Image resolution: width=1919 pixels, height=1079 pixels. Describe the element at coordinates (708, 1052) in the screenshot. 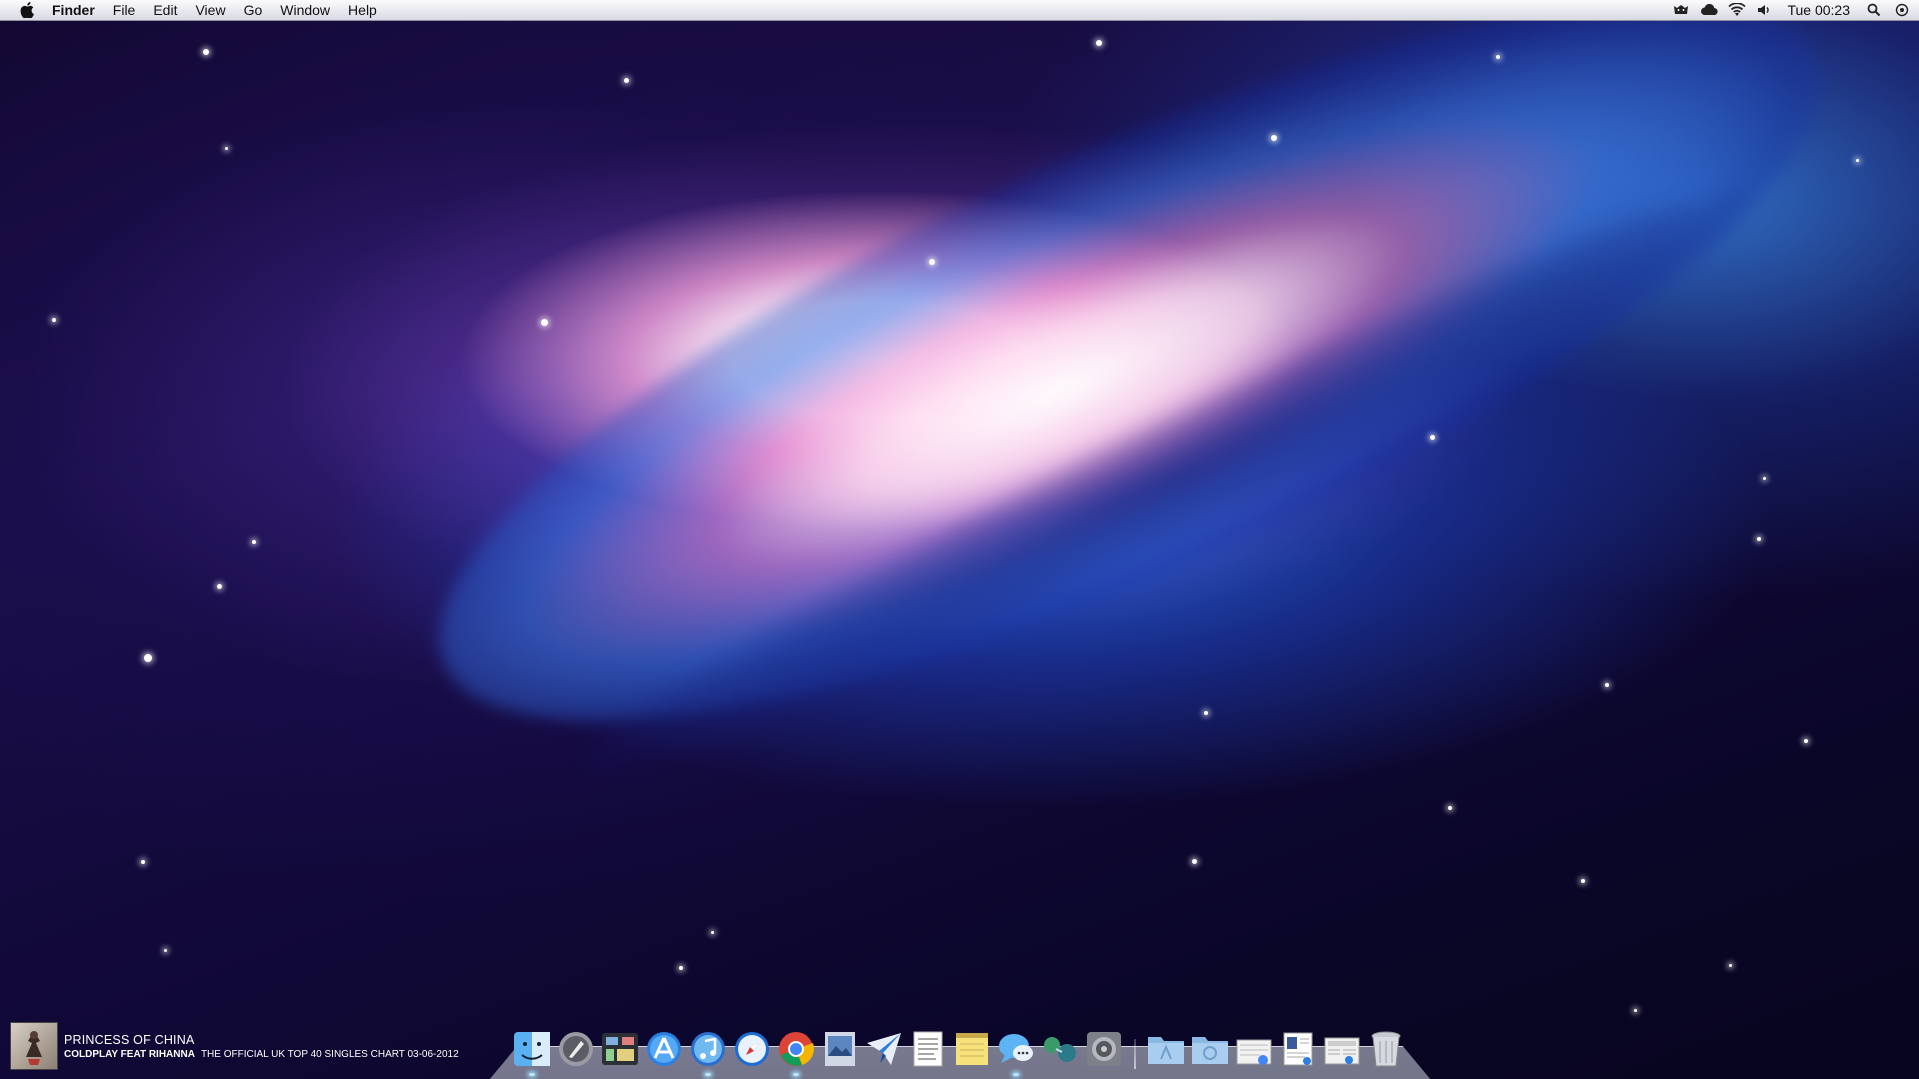

I see `itunes-icon` at that location.